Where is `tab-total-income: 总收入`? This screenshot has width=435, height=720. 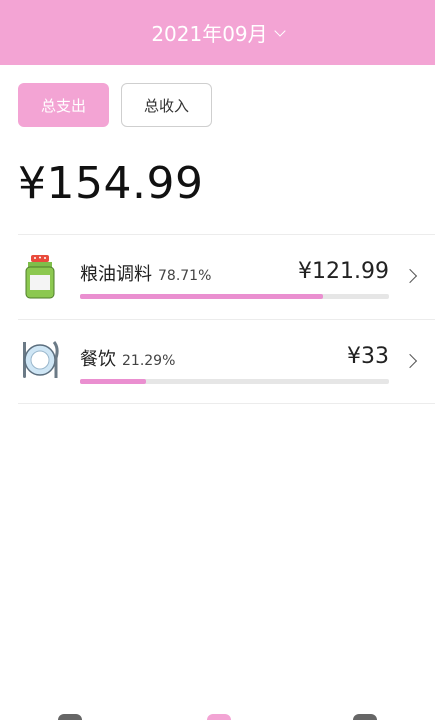 tab-total-income: 总收入 is located at coordinates (166, 105).